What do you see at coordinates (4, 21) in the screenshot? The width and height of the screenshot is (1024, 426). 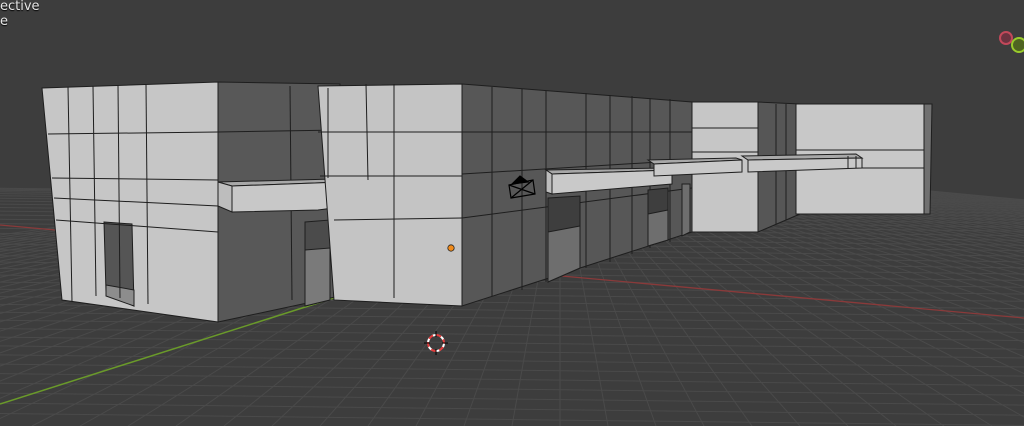 I see `view-collection-label: e` at bounding box center [4, 21].